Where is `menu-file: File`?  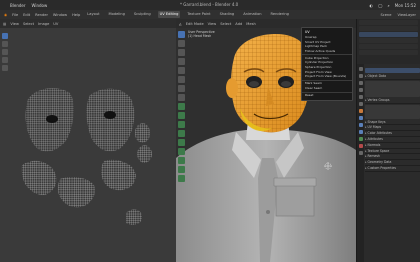
menu-file: File is located at coordinates (15, 15).